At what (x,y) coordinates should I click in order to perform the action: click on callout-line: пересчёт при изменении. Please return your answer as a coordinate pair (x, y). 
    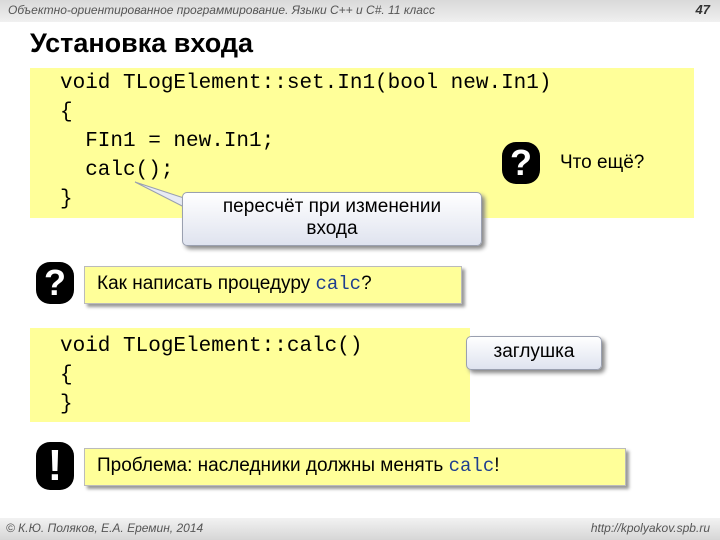
    Looking at the image, I should click on (332, 206).